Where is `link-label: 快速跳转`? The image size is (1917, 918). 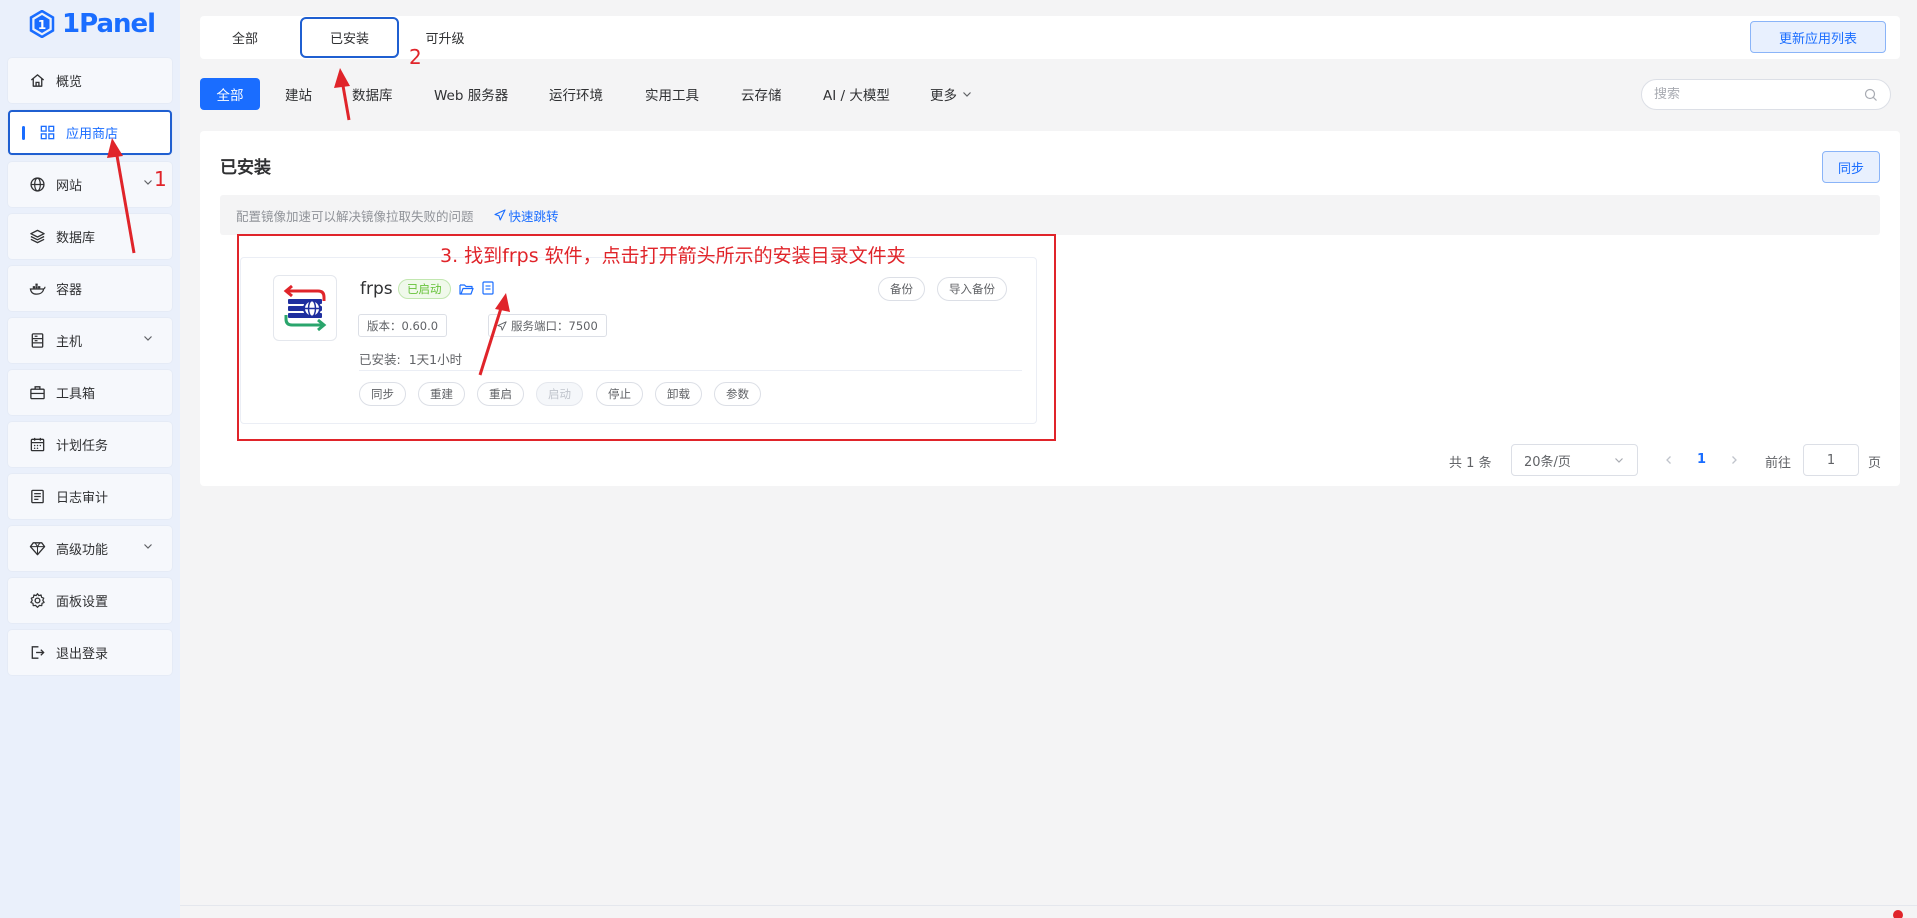
link-label: 快速跳转 is located at coordinates (533, 216).